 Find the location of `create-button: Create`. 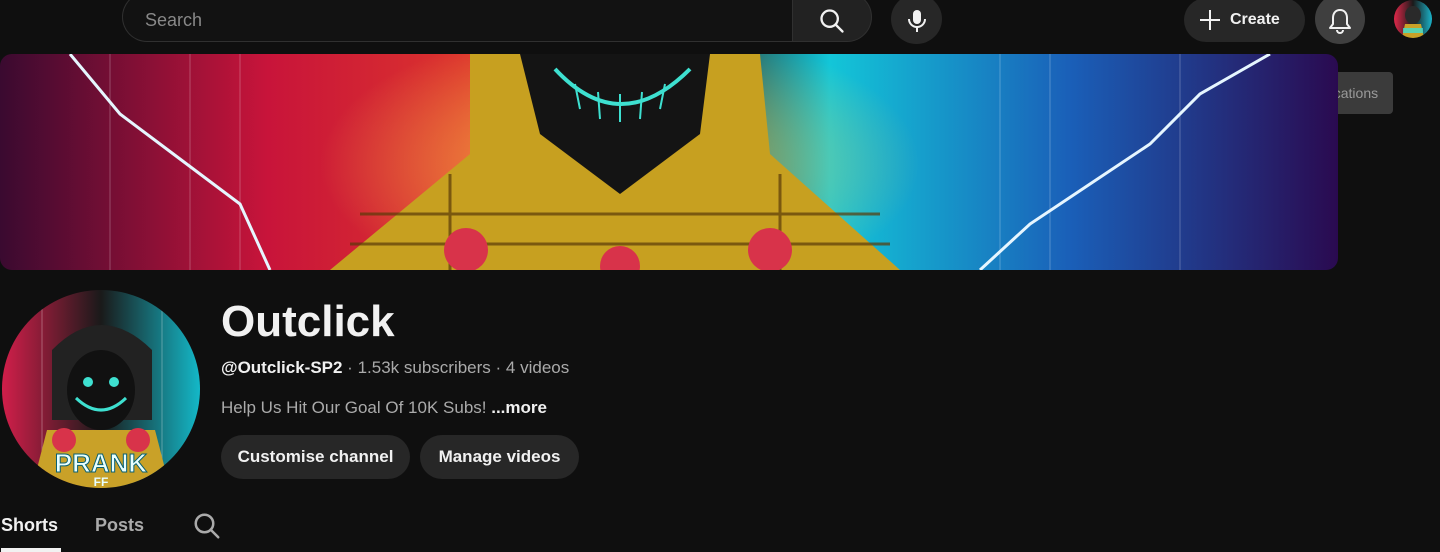

create-button: Create is located at coordinates (1244, 21).